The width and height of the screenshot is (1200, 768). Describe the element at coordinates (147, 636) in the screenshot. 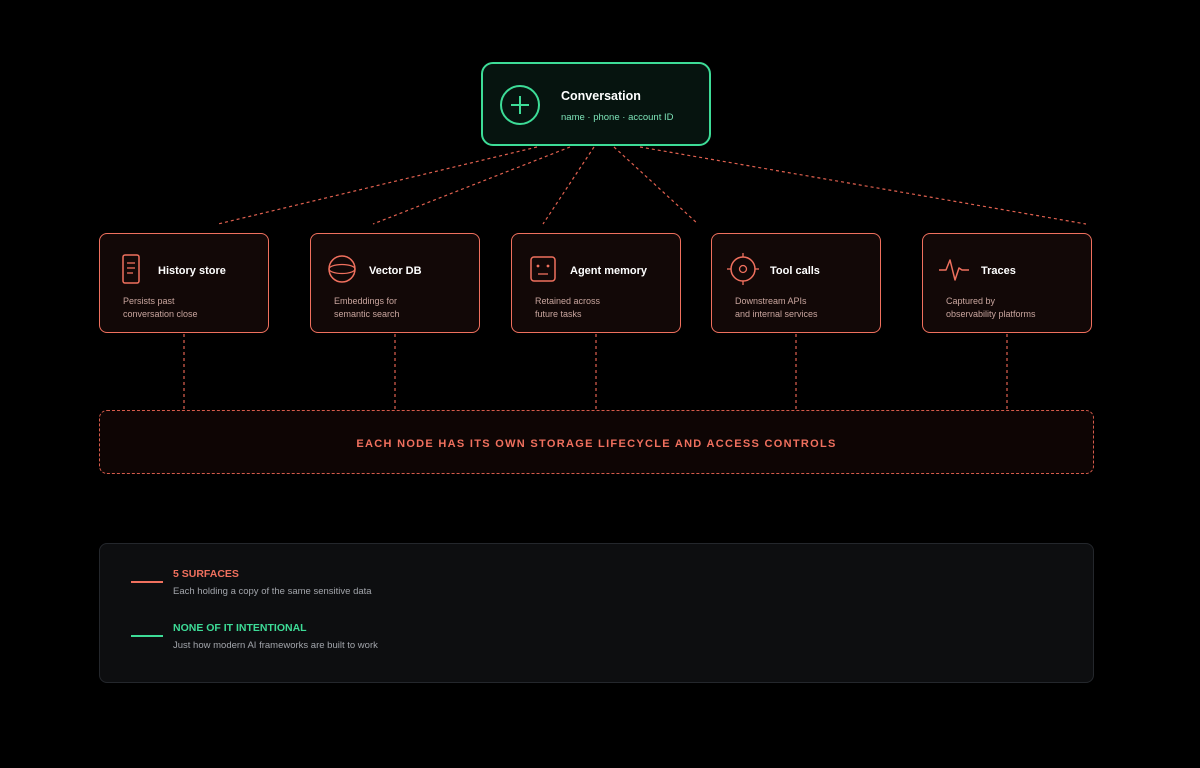

I see `legend-swatch-intentional` at that location.